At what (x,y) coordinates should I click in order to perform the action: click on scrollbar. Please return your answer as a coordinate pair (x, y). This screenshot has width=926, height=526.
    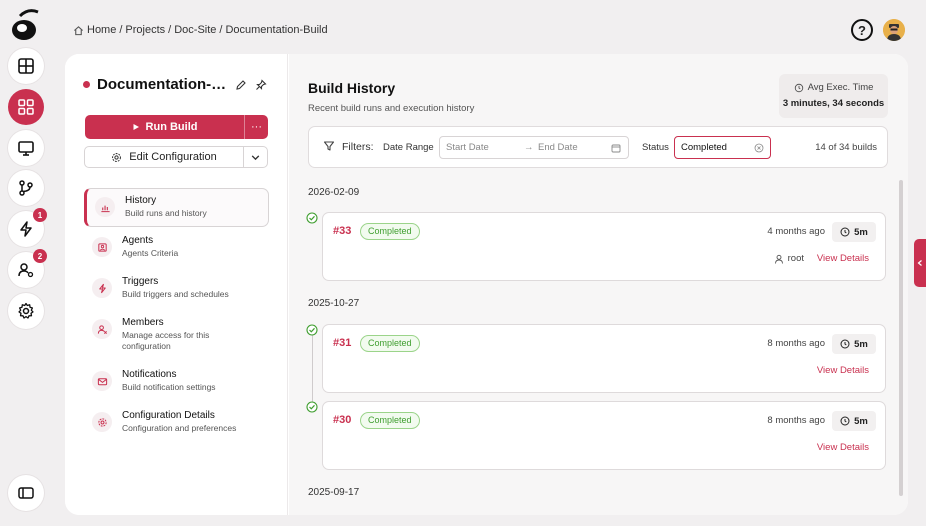
    Looking at the image, I should click on (901, 338).